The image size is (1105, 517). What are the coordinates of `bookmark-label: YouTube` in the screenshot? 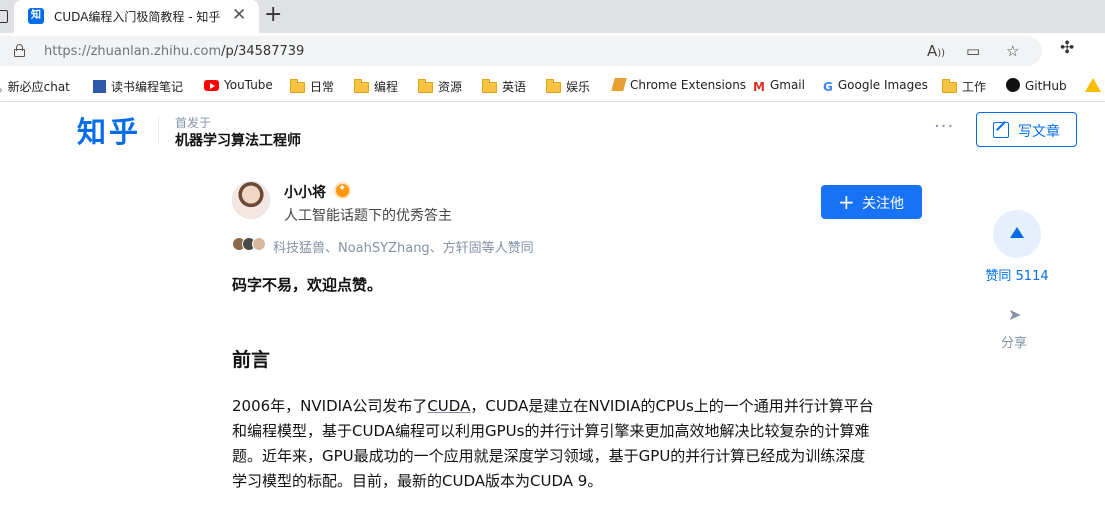 It's located at (248, 85).